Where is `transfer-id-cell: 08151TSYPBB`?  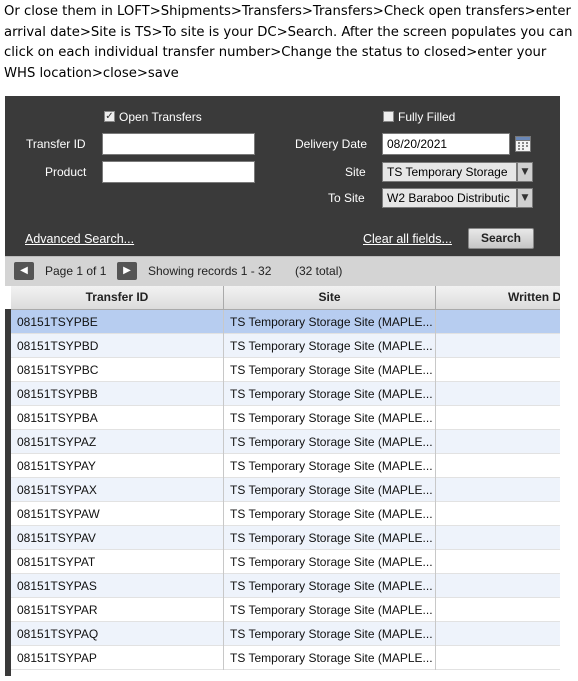
transfer-id-cell: 08151TSYPBB is located at coordinates (117, 394).